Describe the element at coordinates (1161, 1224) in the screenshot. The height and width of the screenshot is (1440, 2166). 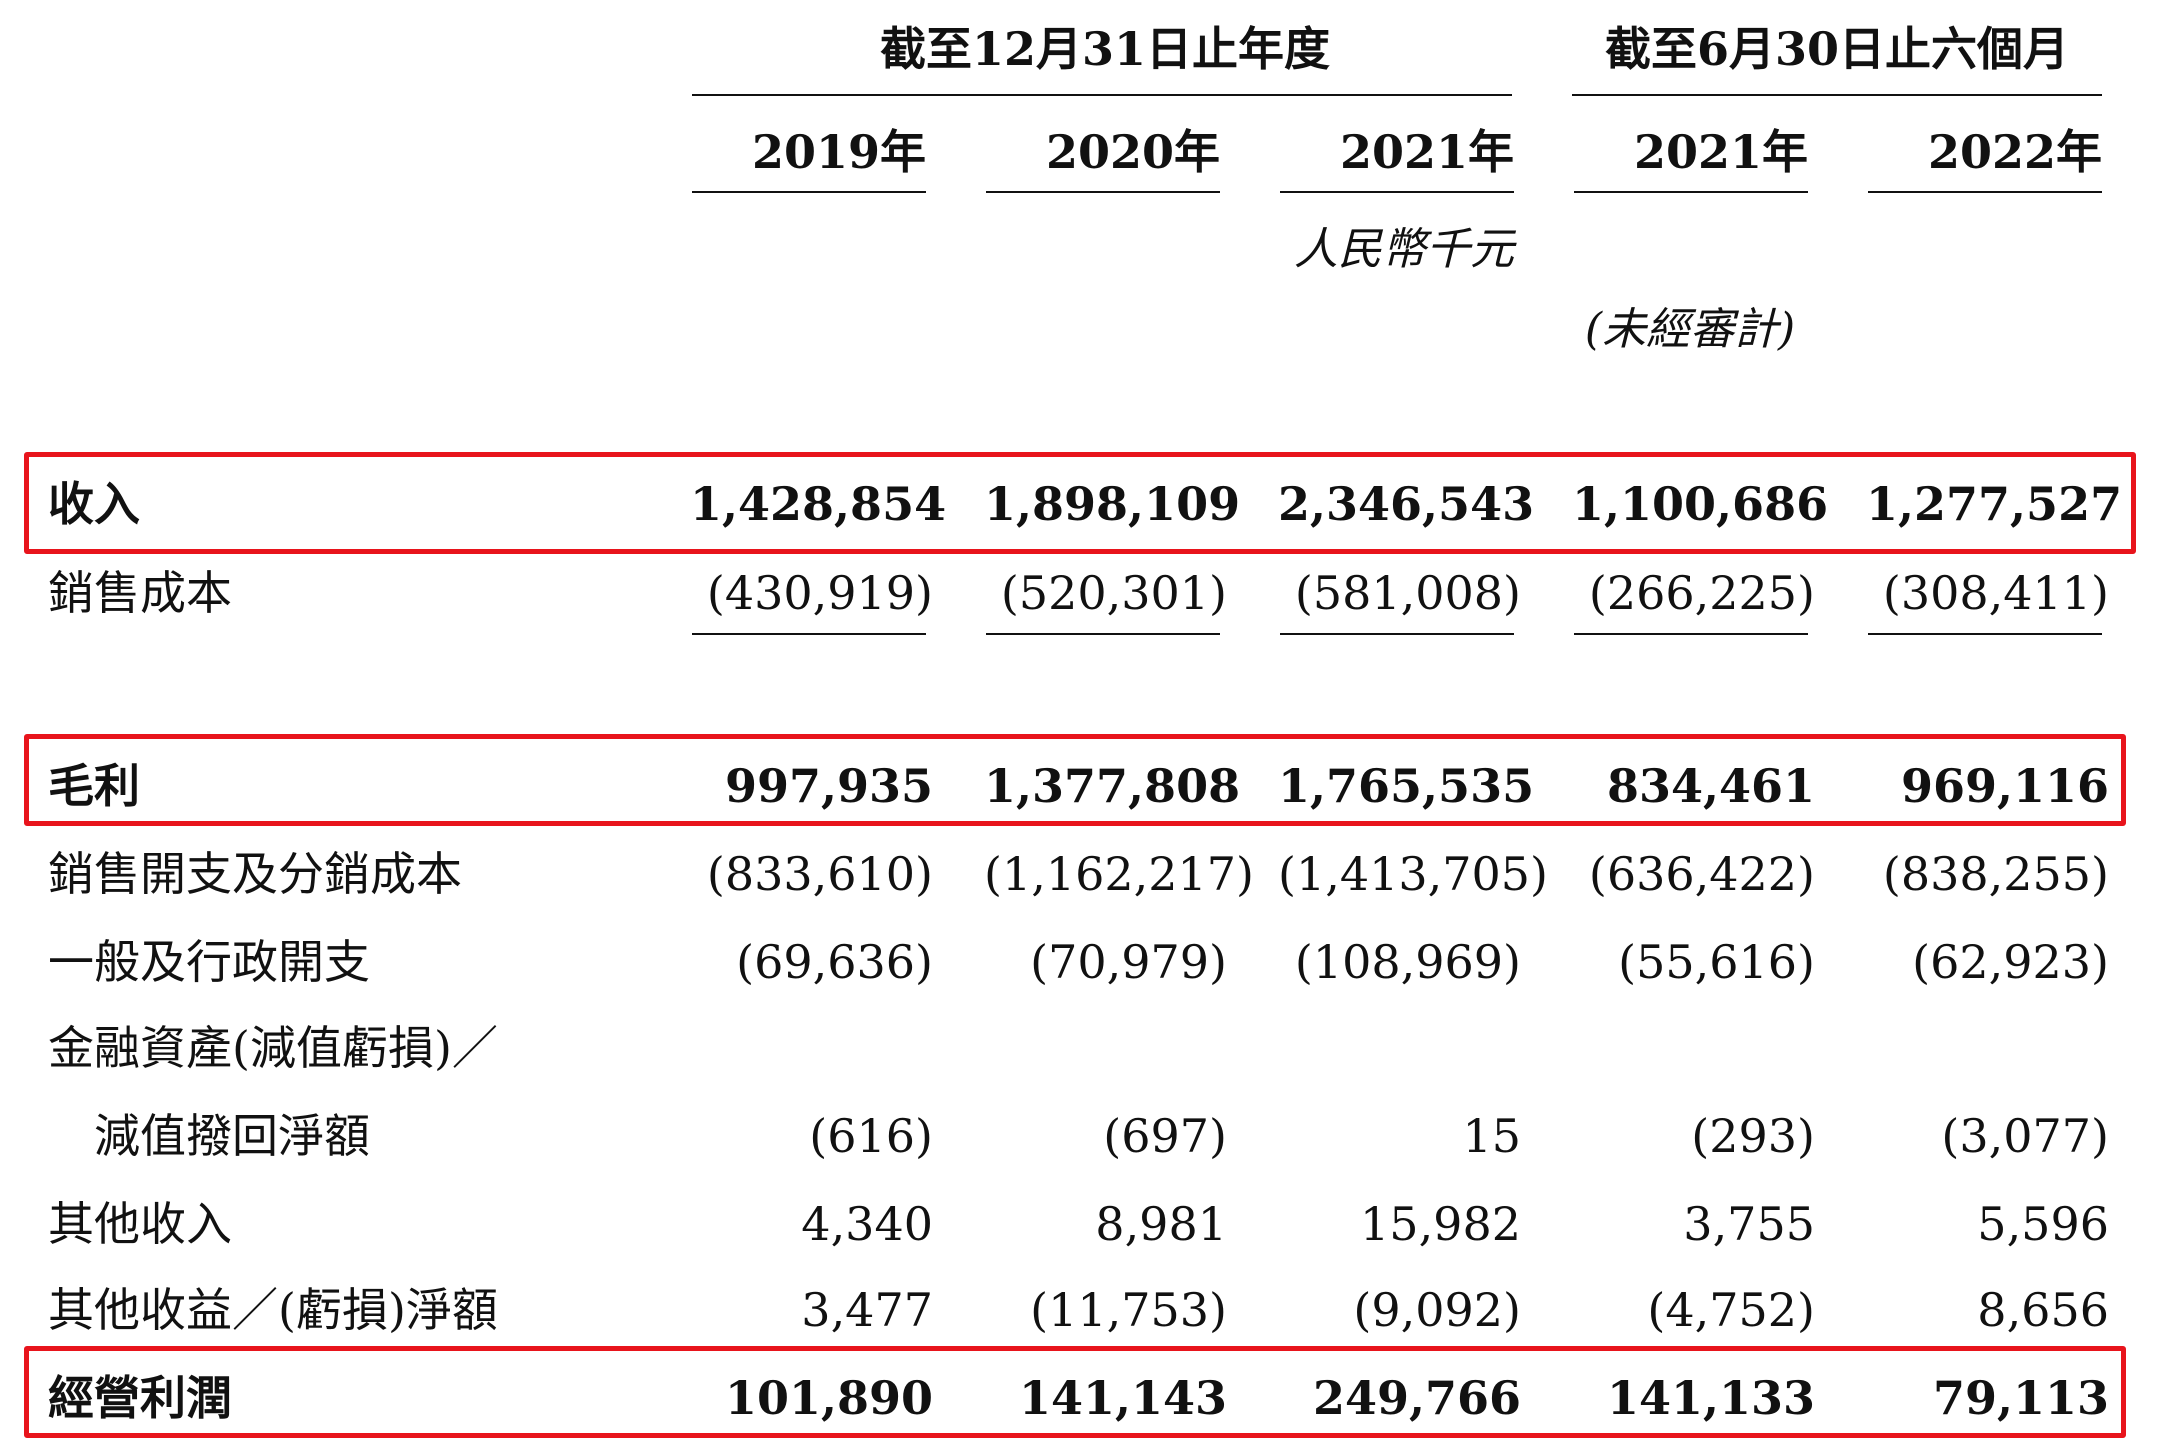
I see `row-value: 8,981` at that location.